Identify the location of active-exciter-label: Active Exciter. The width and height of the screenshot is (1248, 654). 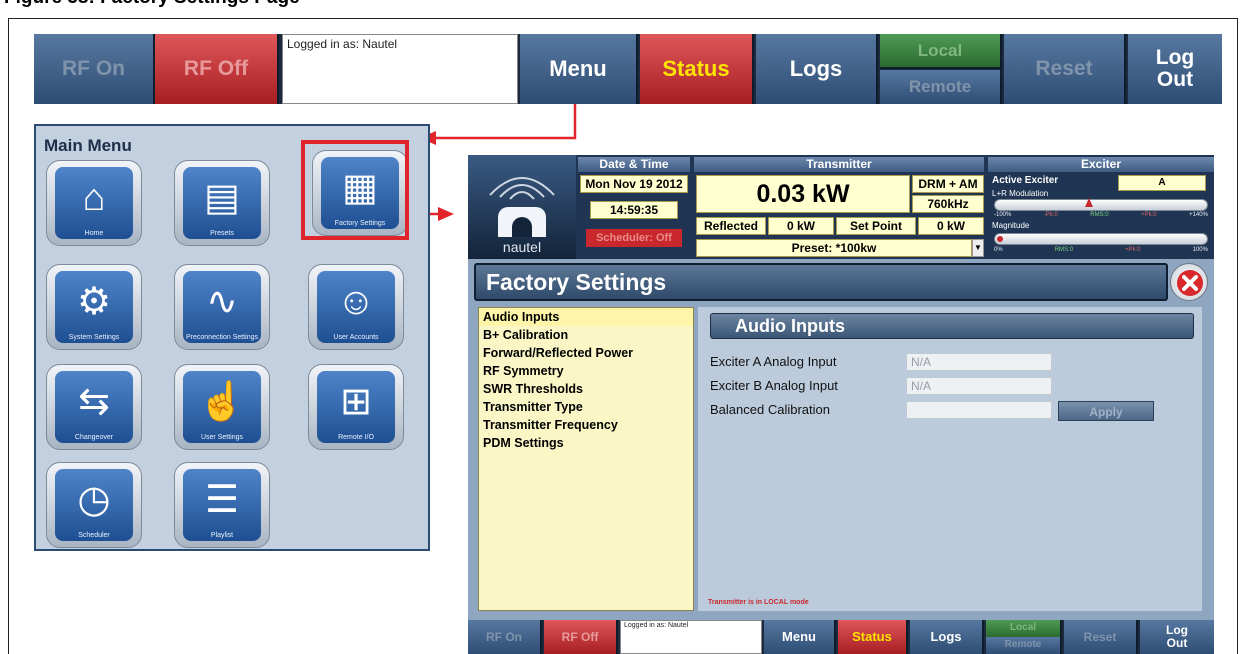
(1025, 180).